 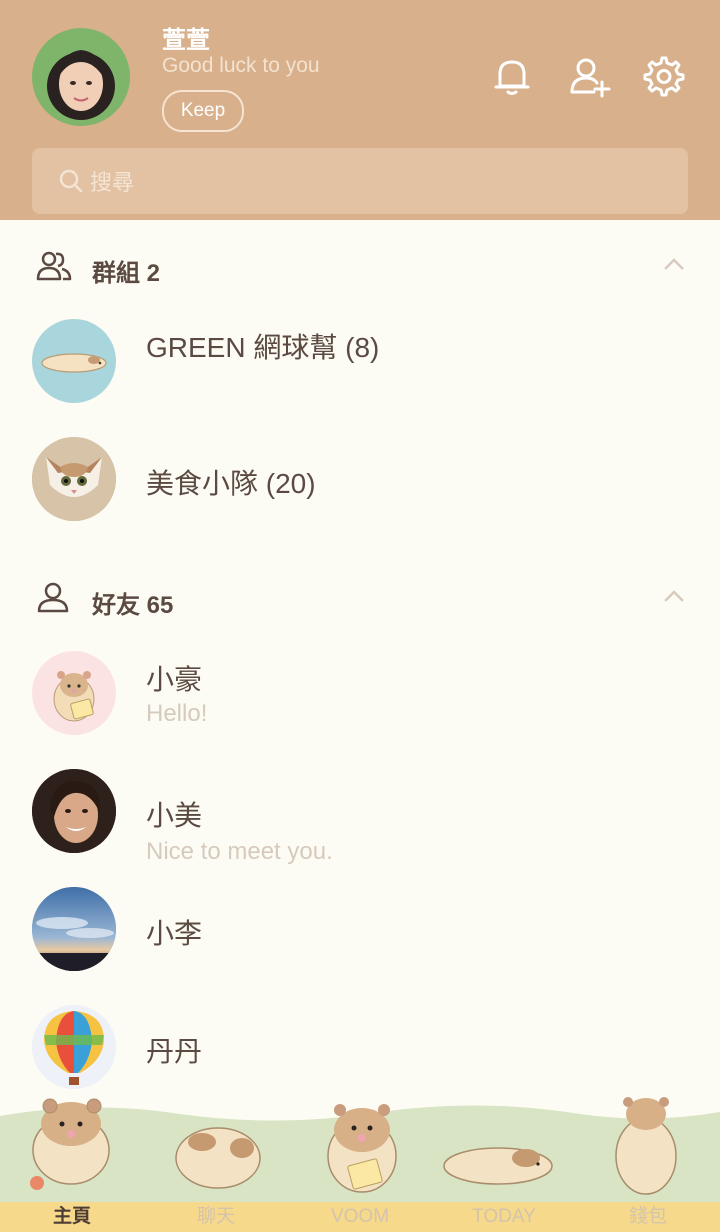 I want to click on notification-dot, so click(x=37, y=1183).